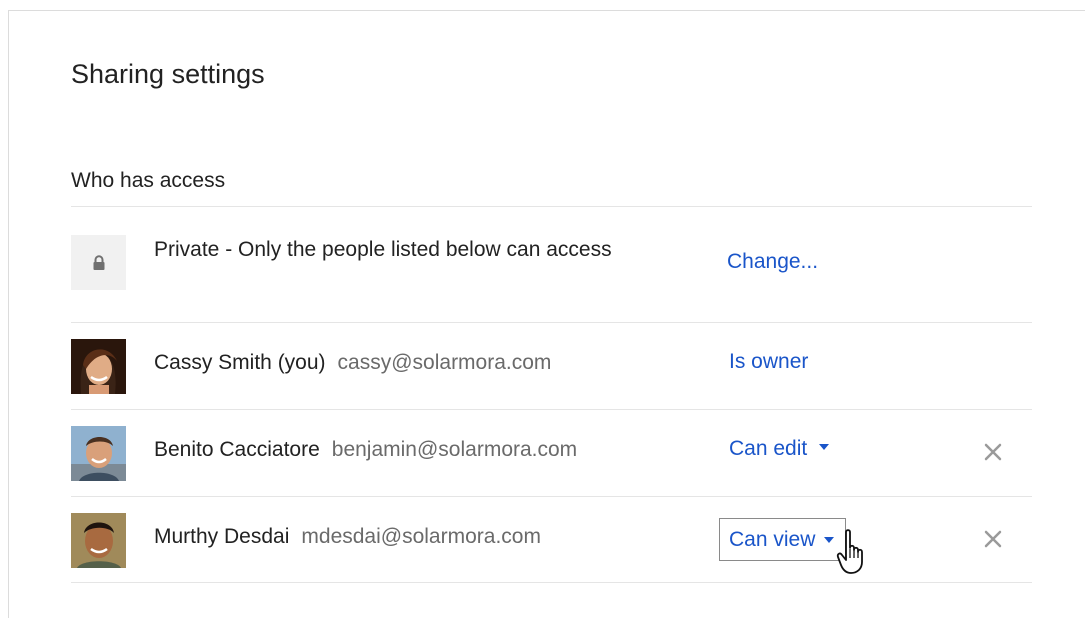 This screenshot has height=618, width=1085. I want to click on person-details: Murthy Desdai mdesdai@solarmora.com, so click(347, 537).